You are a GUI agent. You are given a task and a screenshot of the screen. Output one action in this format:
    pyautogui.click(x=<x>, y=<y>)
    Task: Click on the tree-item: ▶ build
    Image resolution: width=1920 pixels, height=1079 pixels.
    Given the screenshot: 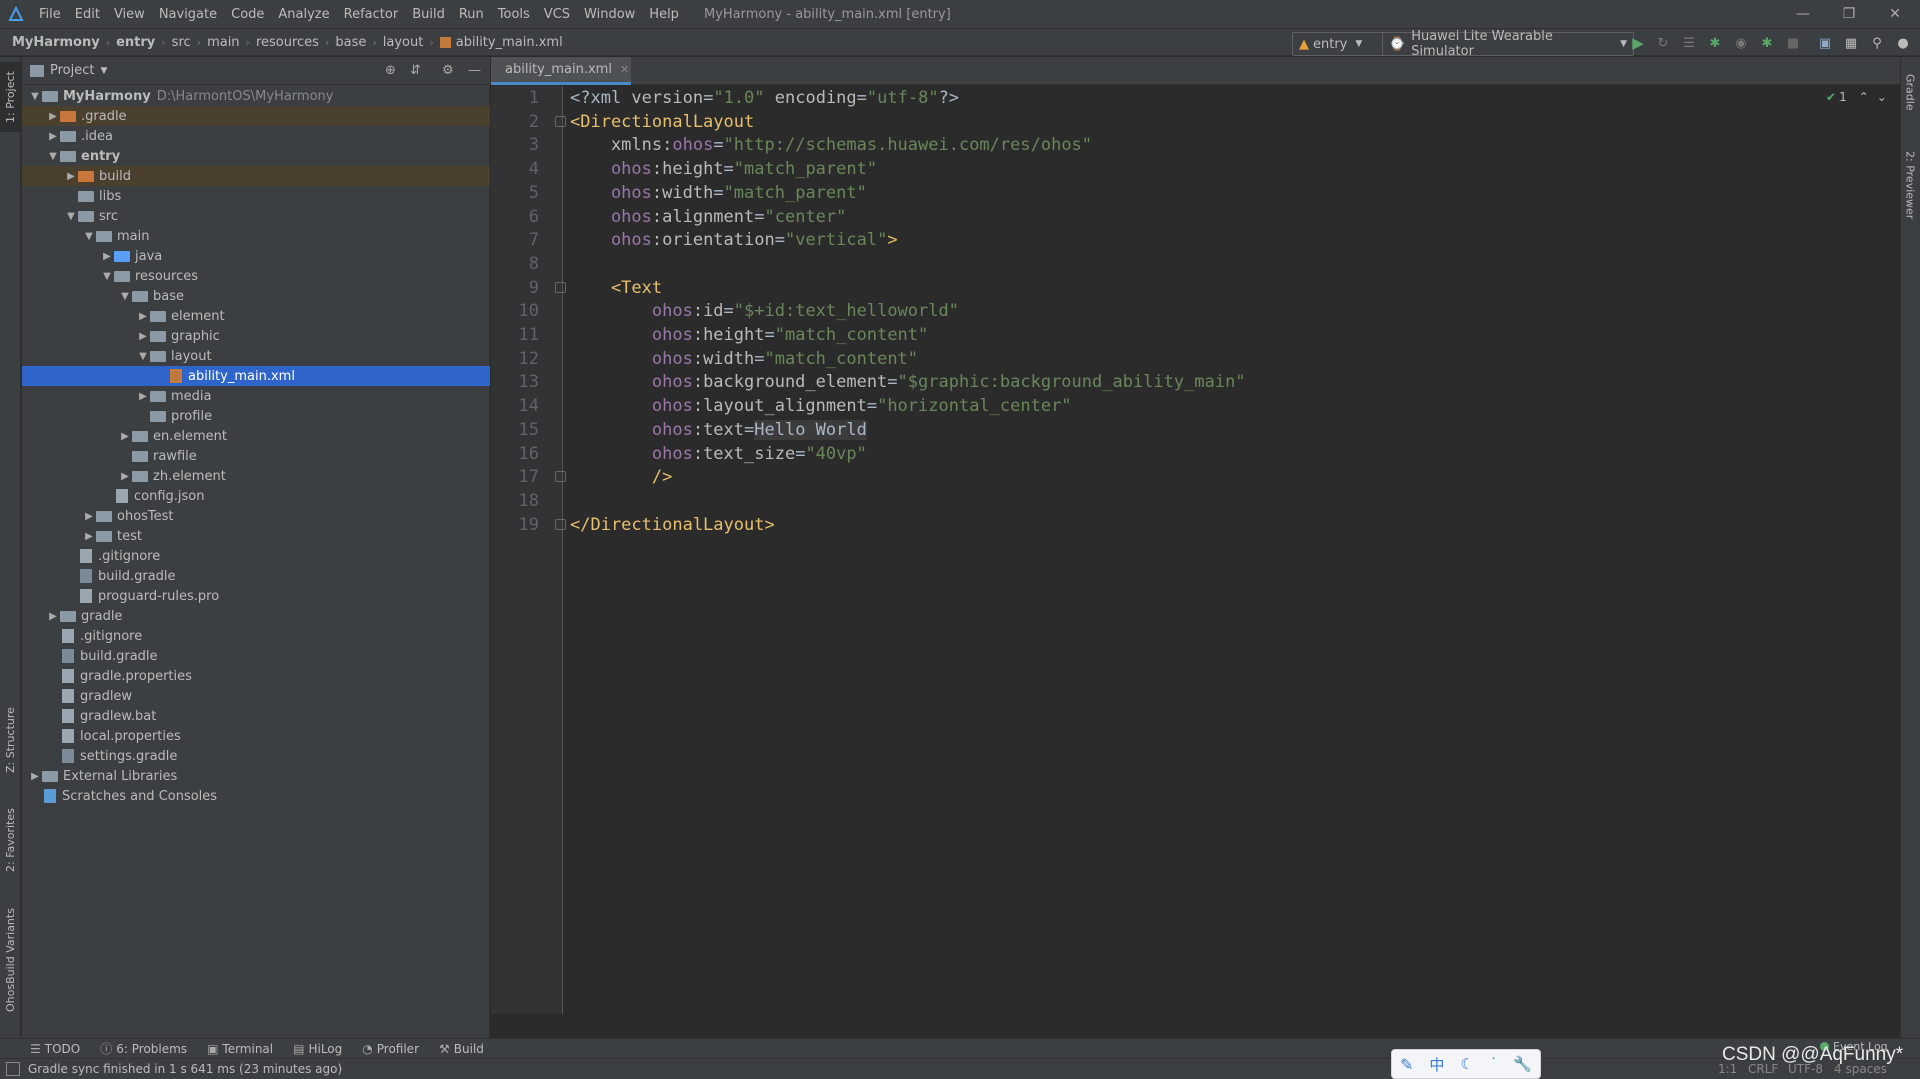 What is the action you would take?
    pyautogui.click(x=256, y=176)
    